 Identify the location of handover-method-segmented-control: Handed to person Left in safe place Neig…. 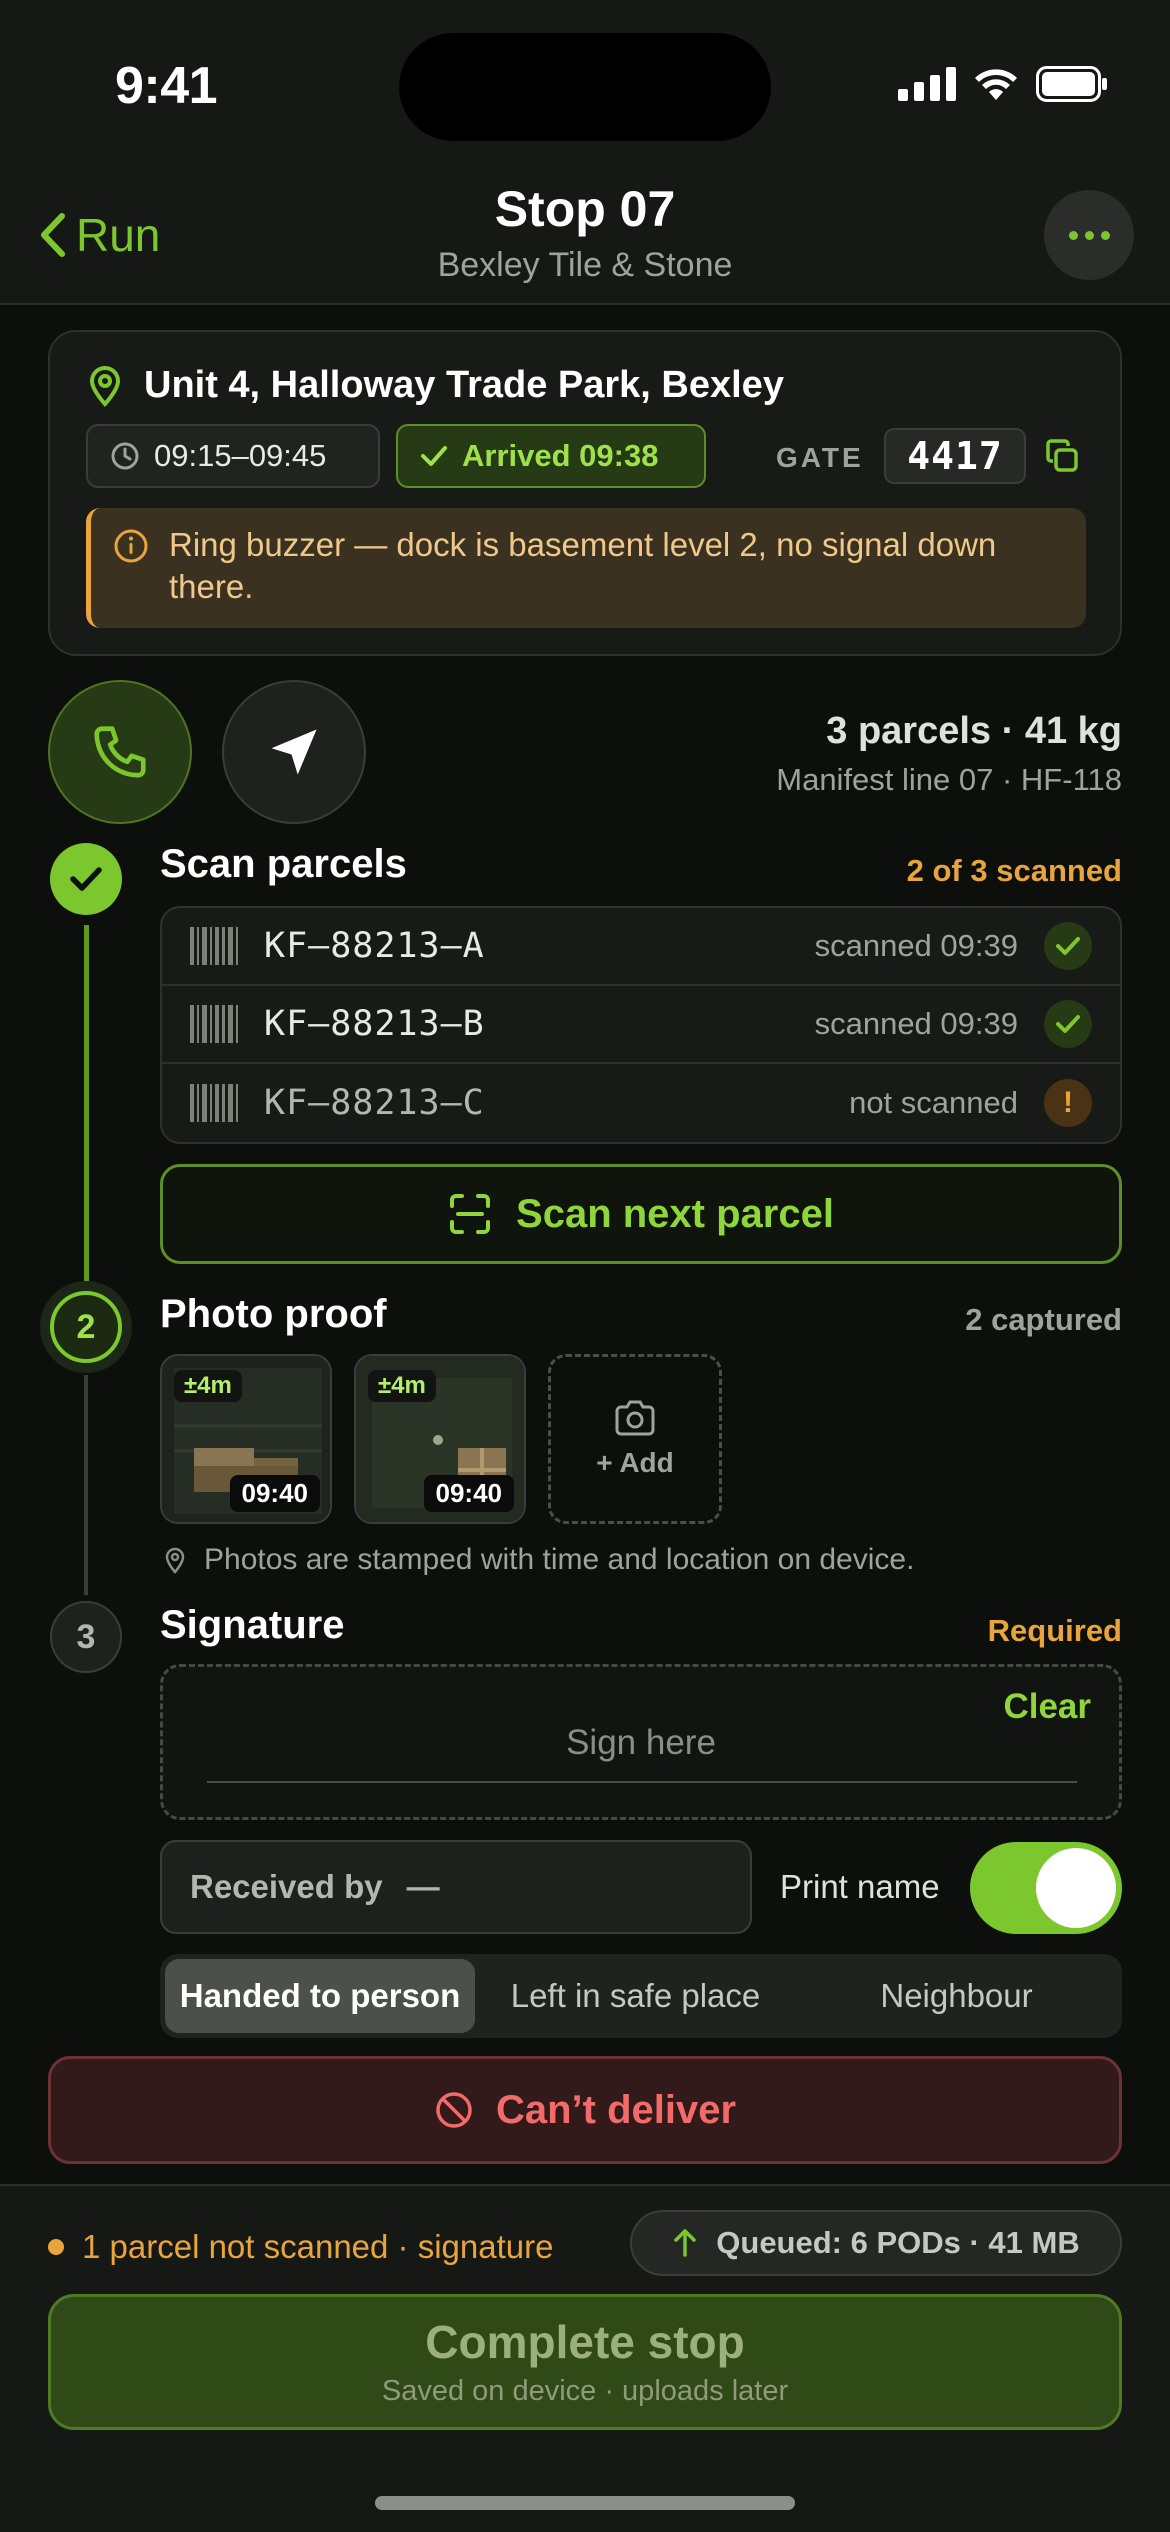
(641, 1996).